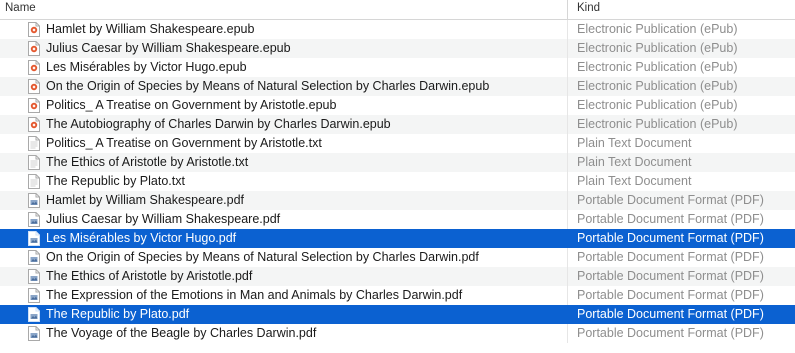  Describe the element at coordinates (145, 200) in the screenshot. I see `file-name: Hamlet by William Shakespeare.pdf` at that location.